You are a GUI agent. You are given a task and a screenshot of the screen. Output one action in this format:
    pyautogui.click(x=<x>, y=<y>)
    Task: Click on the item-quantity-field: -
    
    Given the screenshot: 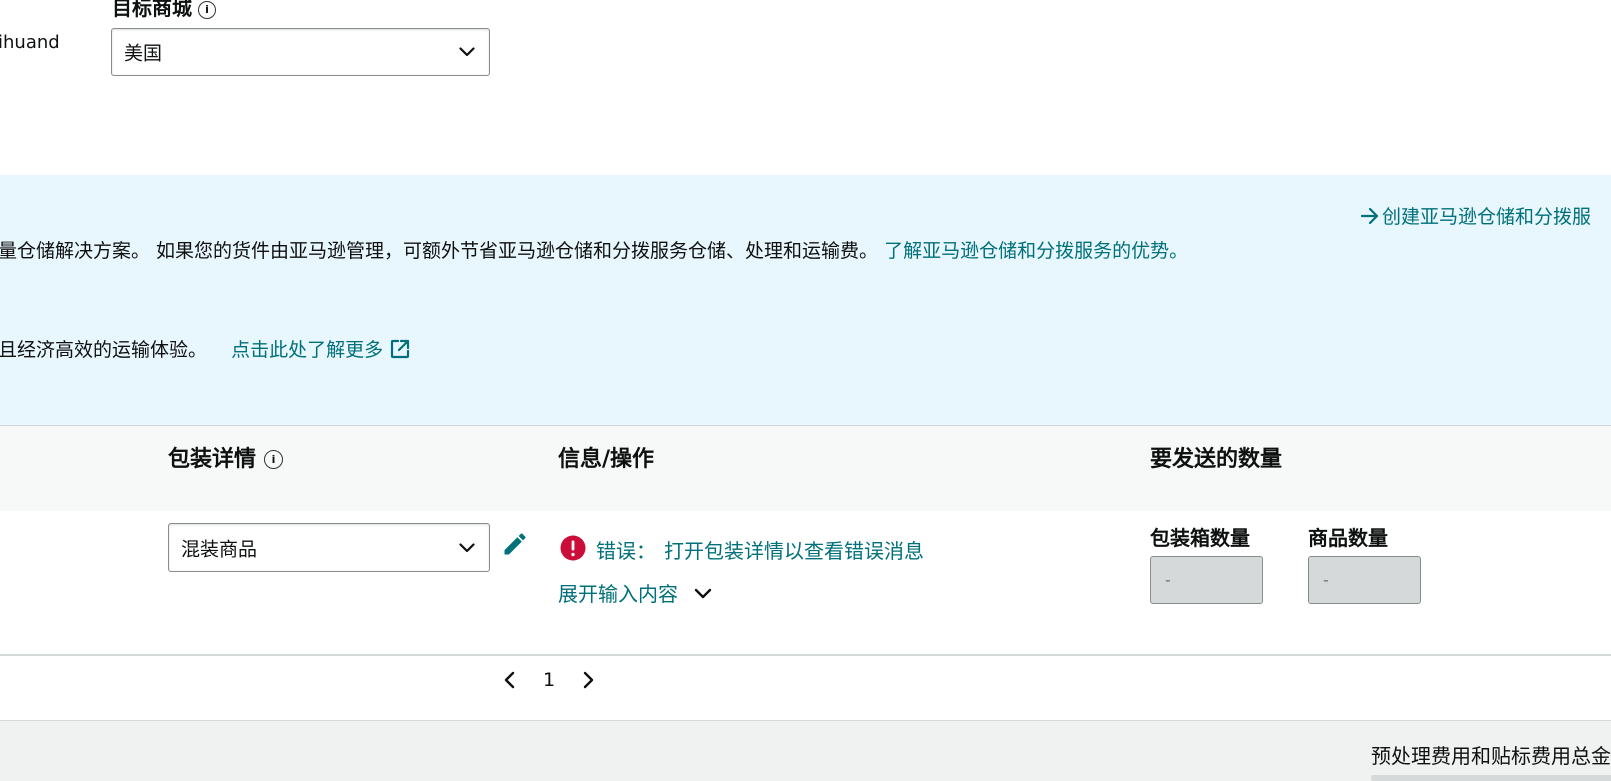 What is the action you would take?
    pyautogui.click(x=1364, y=580)
    